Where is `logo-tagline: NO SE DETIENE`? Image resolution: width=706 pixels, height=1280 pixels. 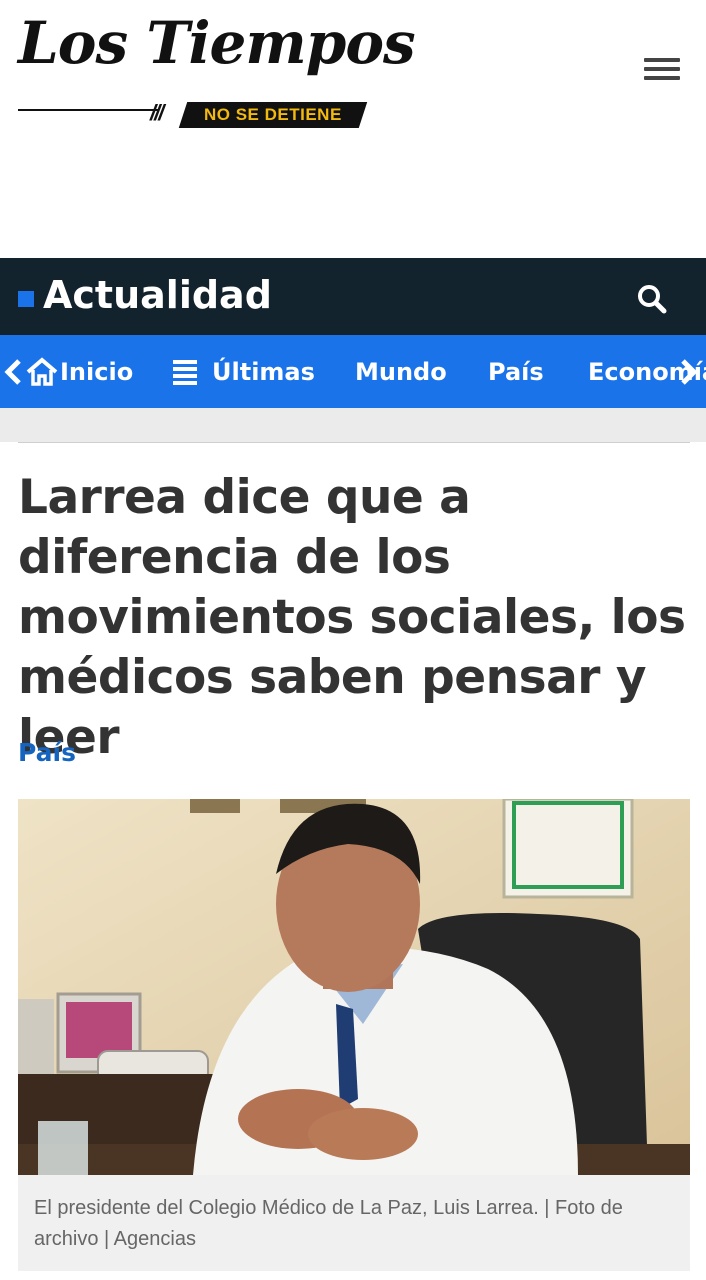
logo-tagline: NO SE DETIENE is located at coordinates (273, 114).